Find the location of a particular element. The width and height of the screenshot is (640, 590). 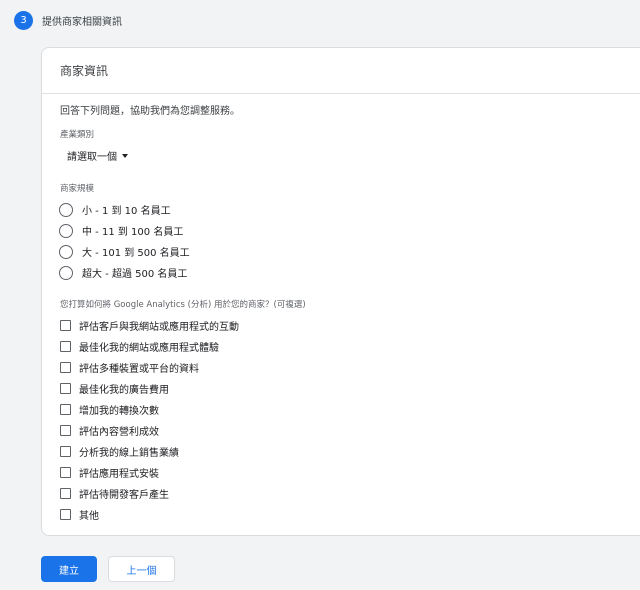

usage-option-label: 評估客戶與我網站或應用程式的互動 is located at coordinates (159, 327).